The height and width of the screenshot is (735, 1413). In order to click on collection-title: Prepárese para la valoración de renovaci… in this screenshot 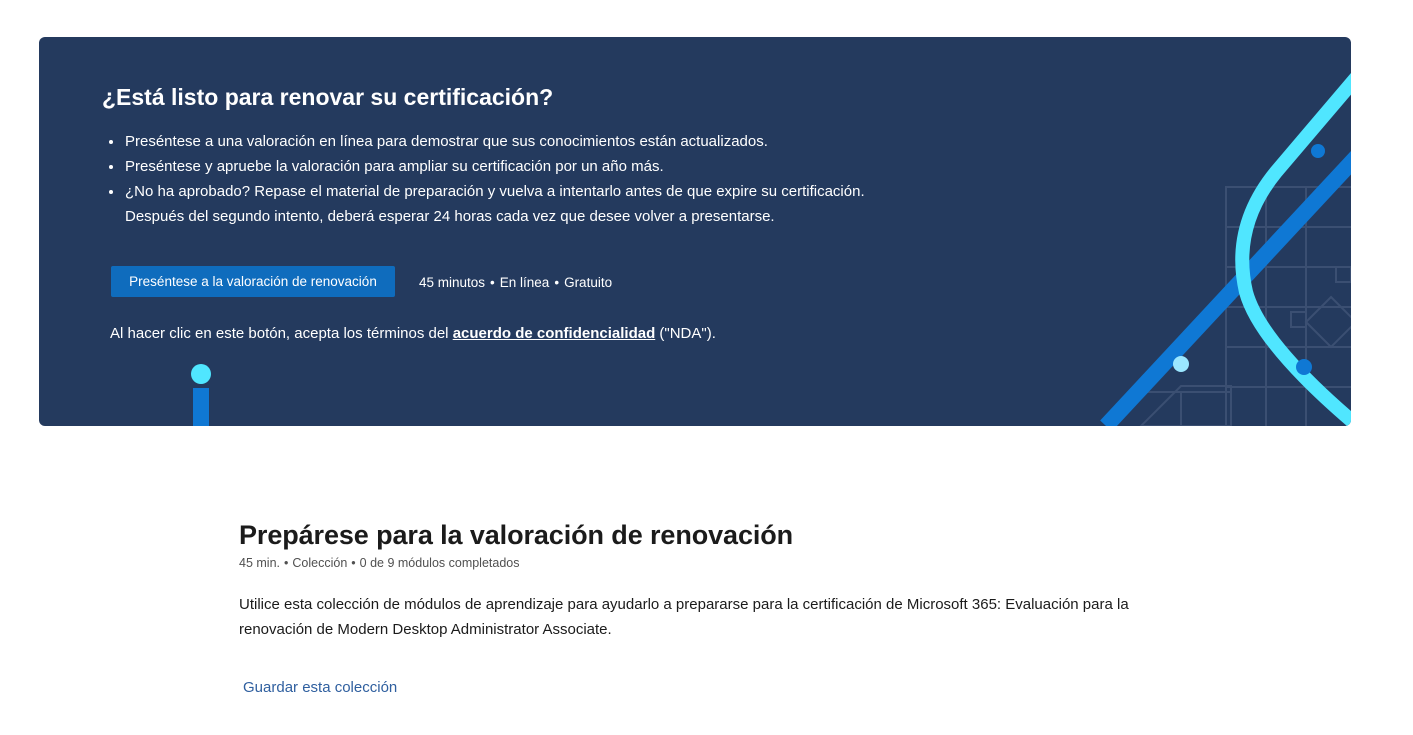, I will do `click(516, 535)`.